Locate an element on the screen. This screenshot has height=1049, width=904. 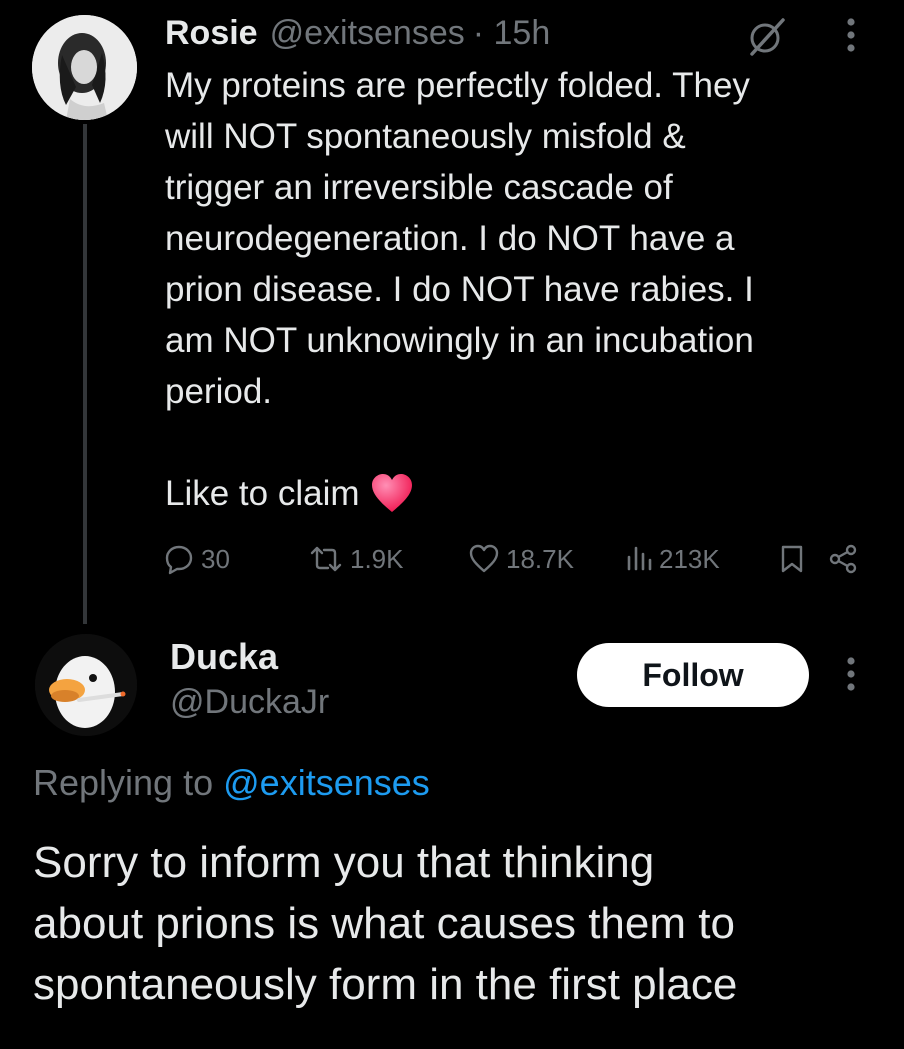
tweet-line: My proteins are perfectly folded. They is located at coordinates (457, 85).